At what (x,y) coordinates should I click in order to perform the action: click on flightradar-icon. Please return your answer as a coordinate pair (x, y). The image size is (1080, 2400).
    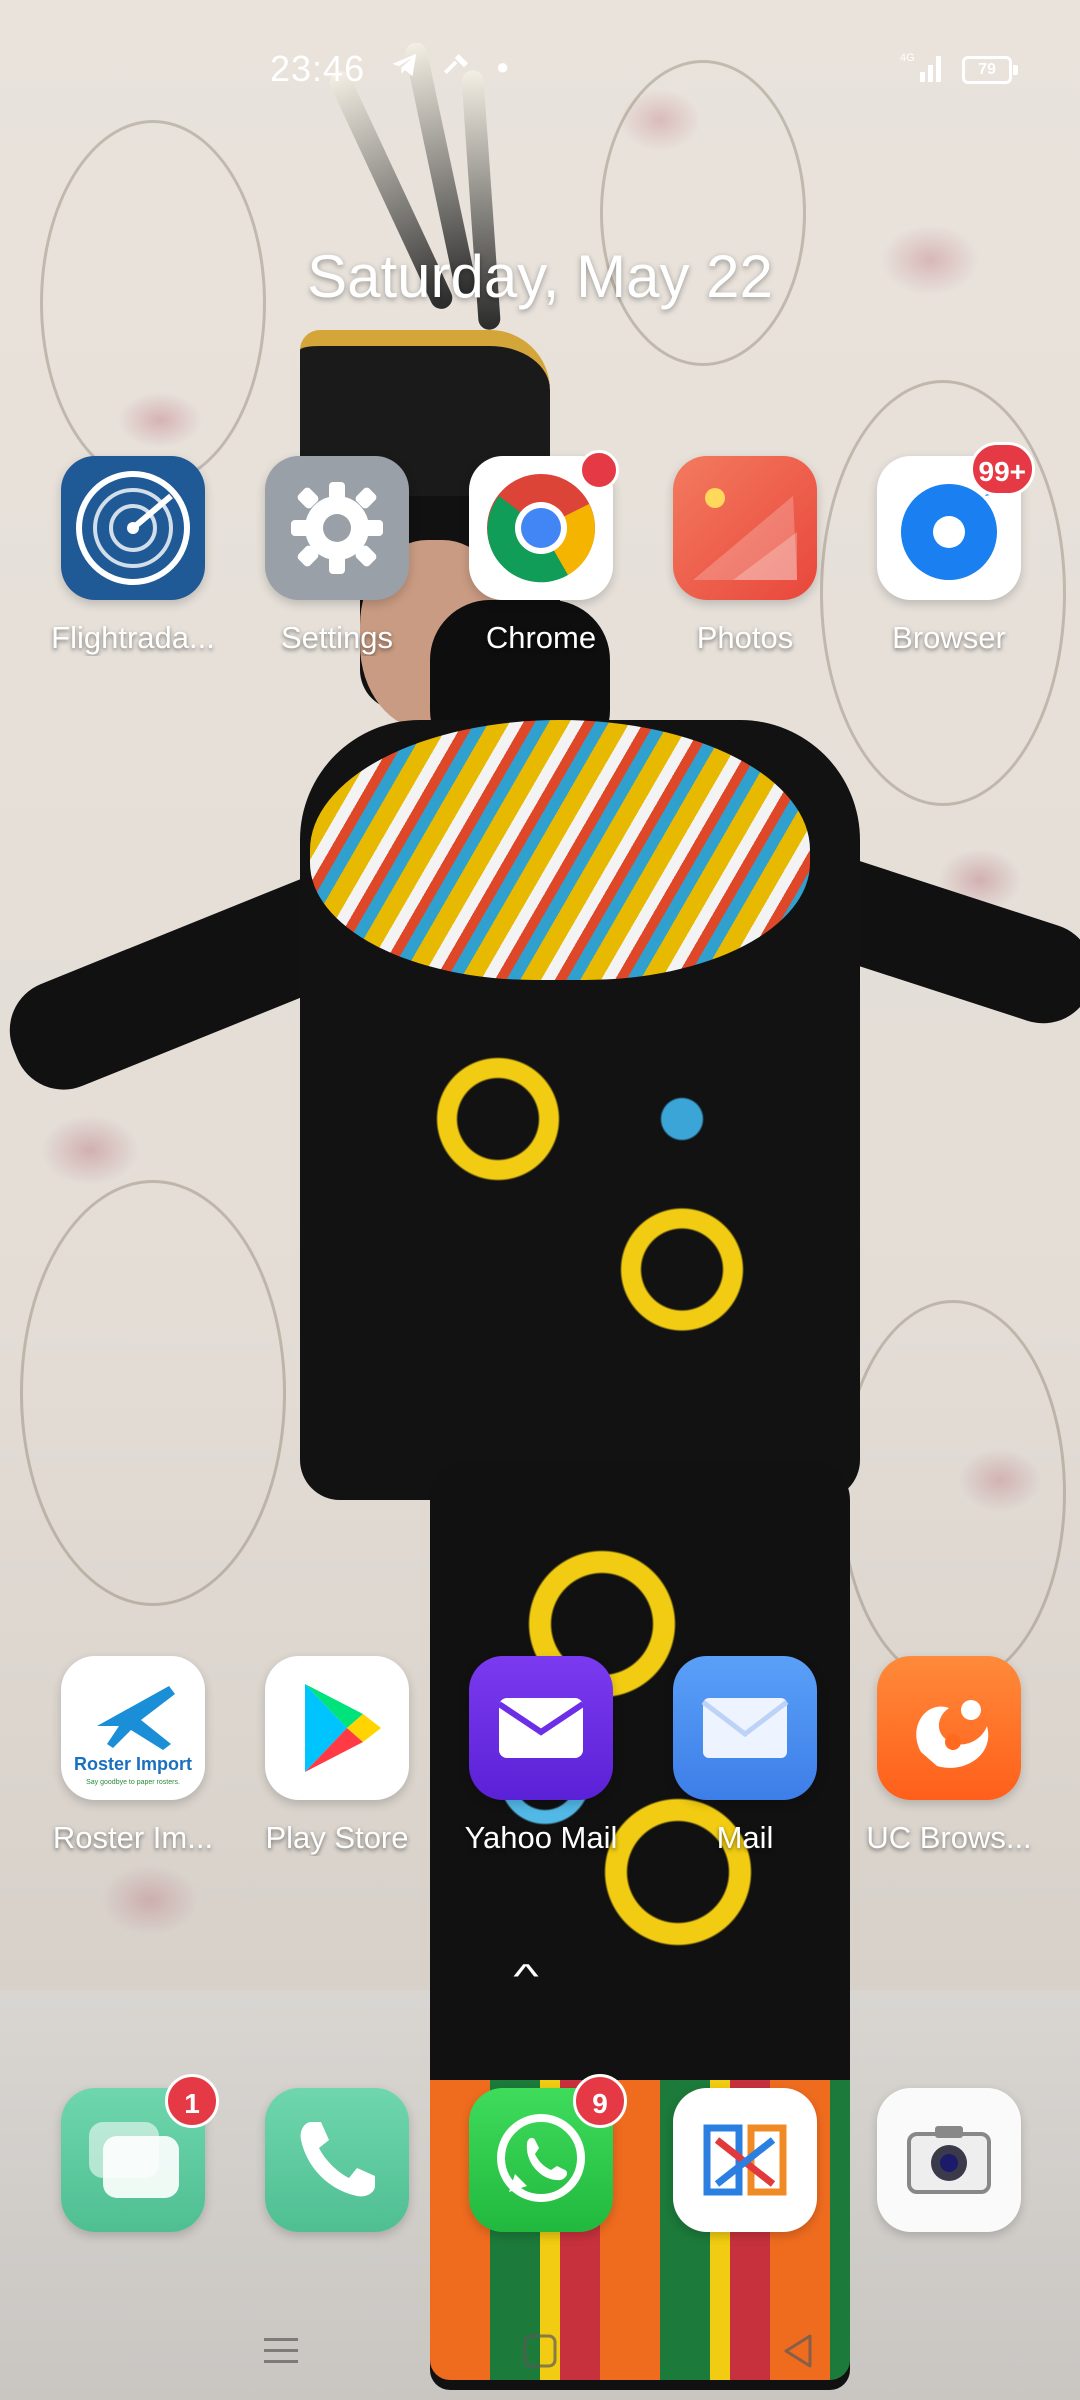
    Looking at the image, I should click on (133, 528).